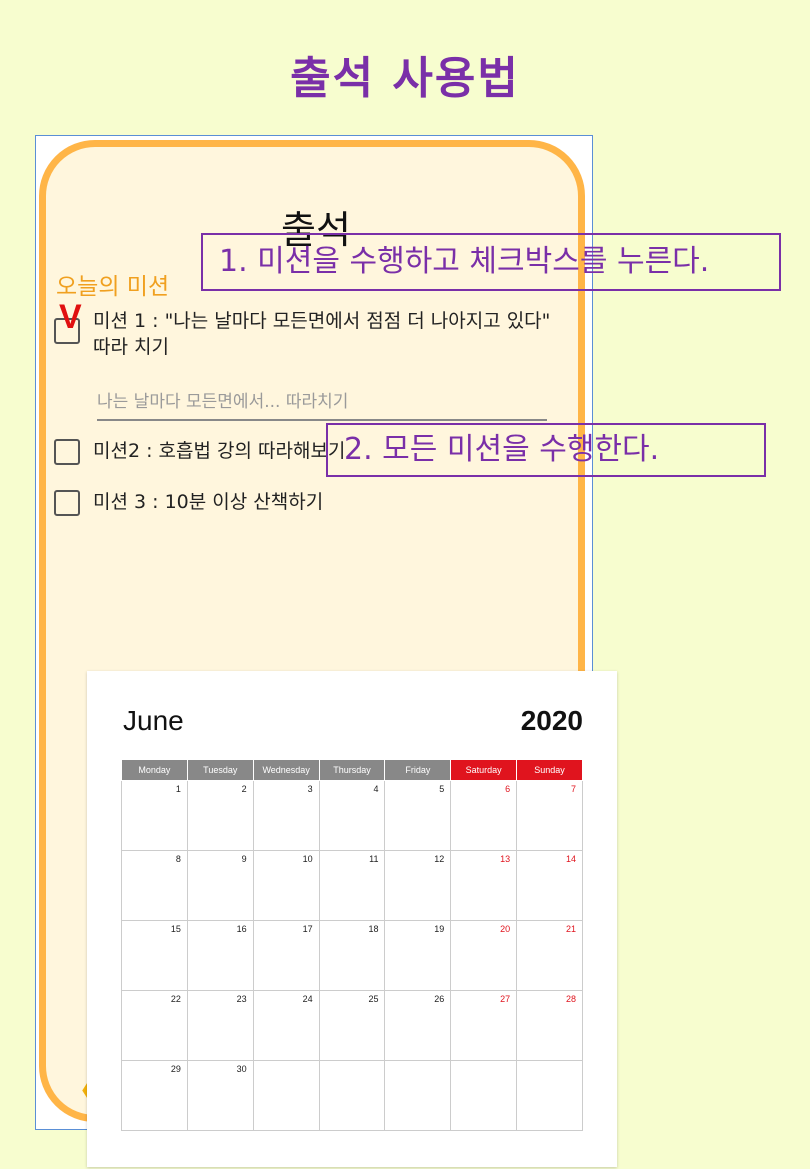  Describe the element at coordinates (131, 347) in the screenshot. I see `mission-1-label-line2: 따라 치기` at that location.